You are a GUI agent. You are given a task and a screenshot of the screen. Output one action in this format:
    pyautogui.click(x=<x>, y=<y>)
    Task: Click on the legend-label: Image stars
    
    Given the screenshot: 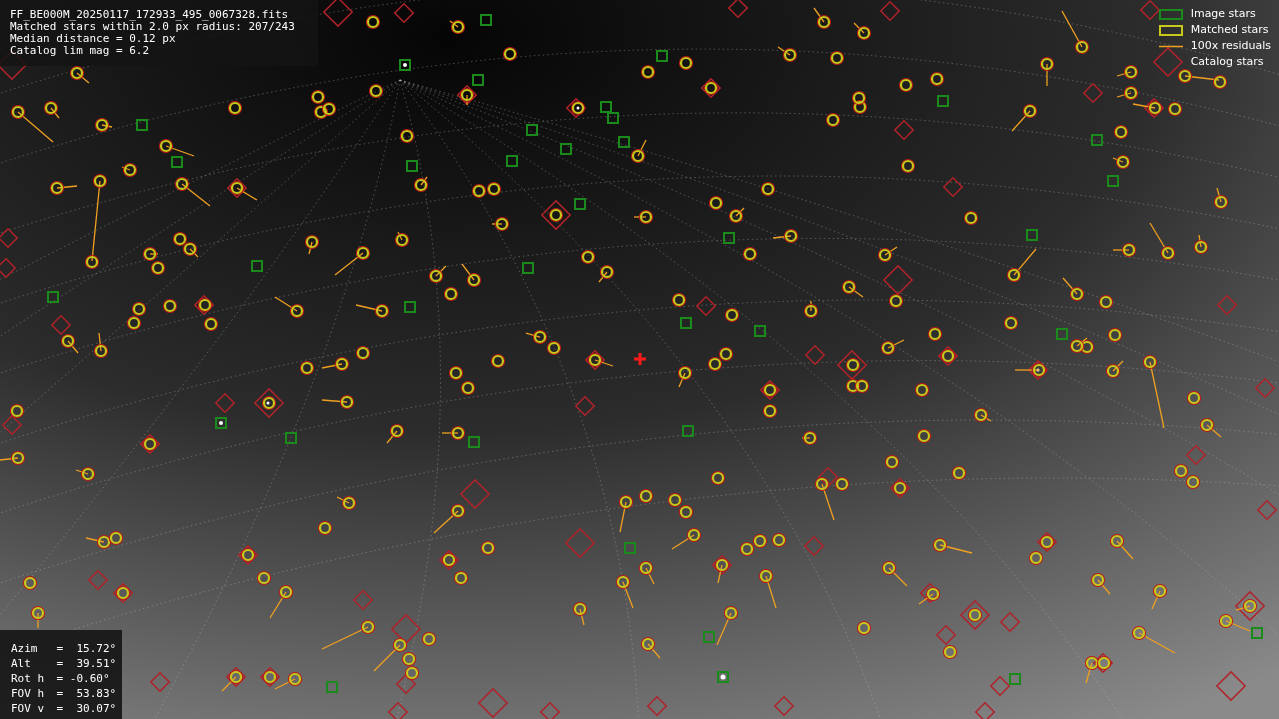 What is the action you would take?
    pyautogui.click(x=1223, y=14)
    